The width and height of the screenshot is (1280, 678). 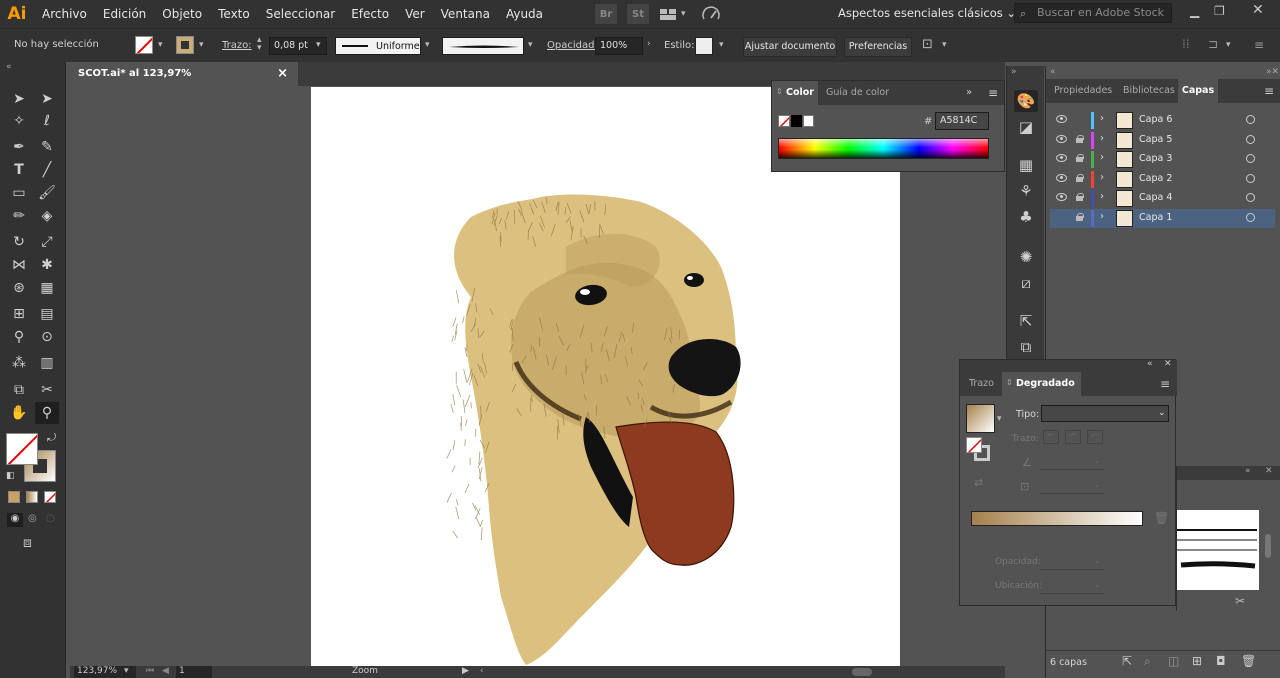 What do you see at coordinates (19, 390) in the screenshot?
I see `artboard-tool-icon: ⧉` at bounding box center [19, 390].